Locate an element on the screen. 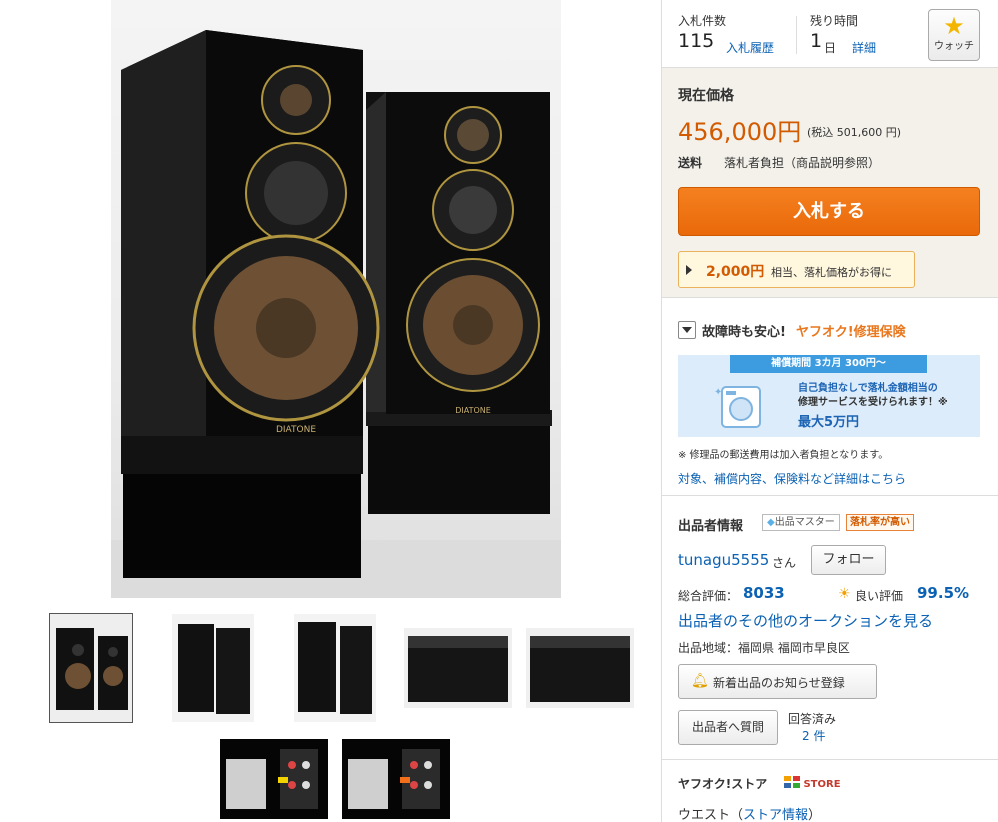 The height and width of the screenshot is (822, 998). watch-button: ★ ウォッチ is located at coordinates (954, 35).